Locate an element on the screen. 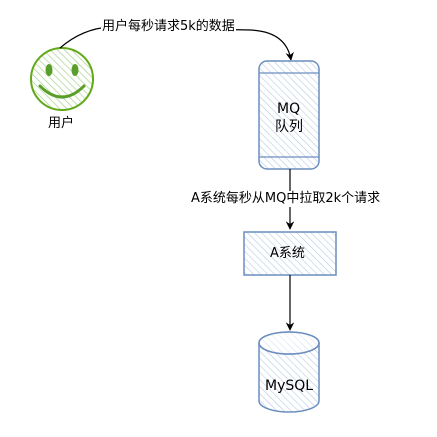 Image resolution: width=437 pixels, height=437 pixels. user-smiley-icon is located at coordinates (62, 79).